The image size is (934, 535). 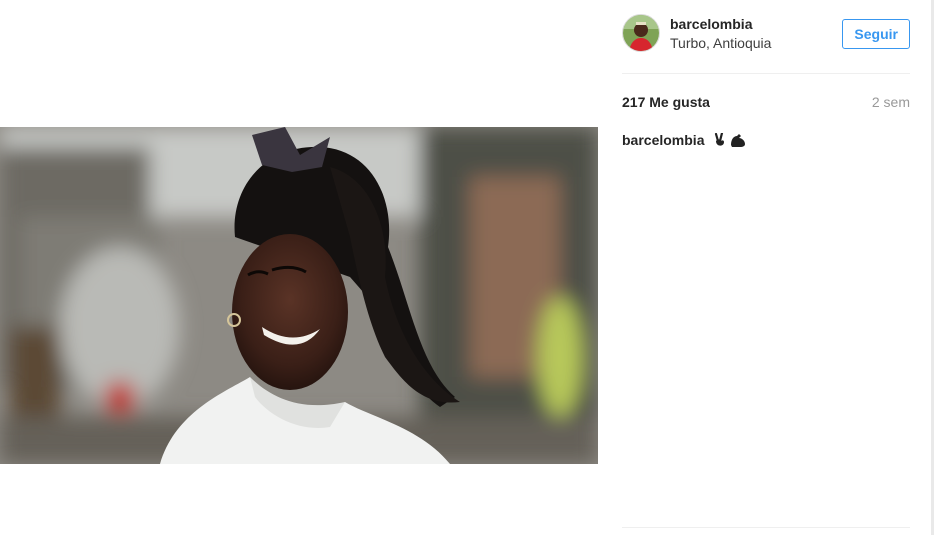 I want to click on follow-button: Seguir, so click(x=876, y=34).